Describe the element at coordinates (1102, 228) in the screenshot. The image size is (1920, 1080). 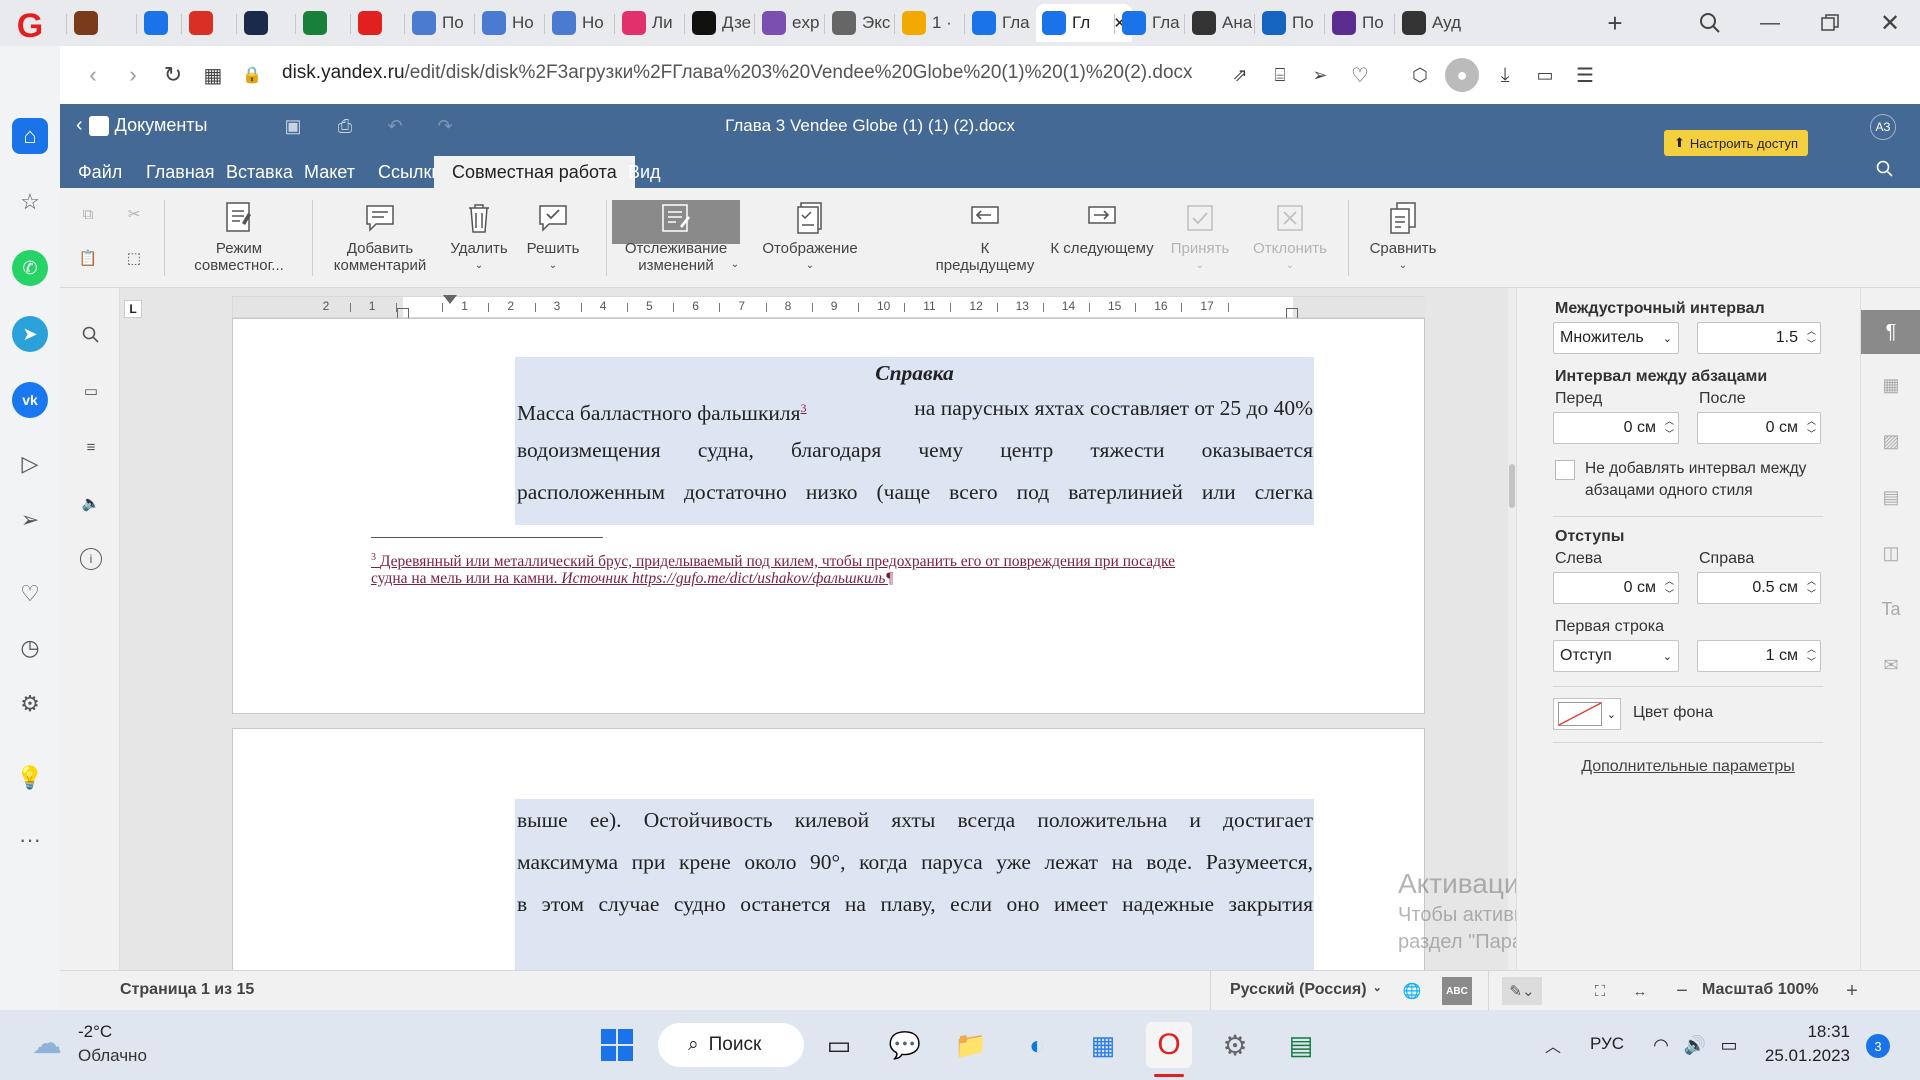
I see `next-change-button: К следующему` at that location.